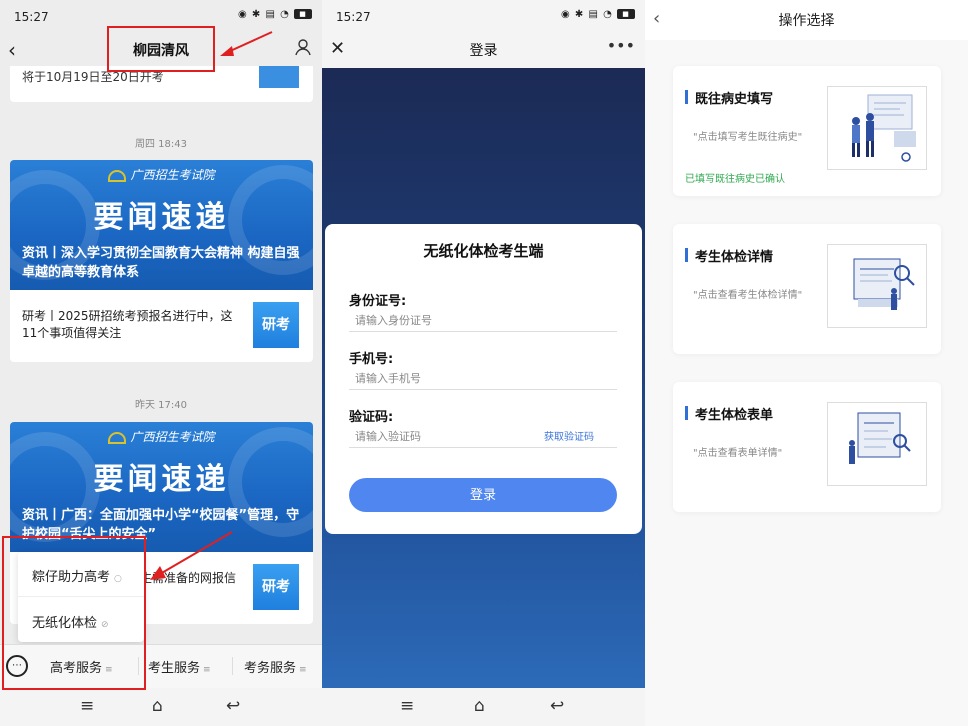  I want to click on status-bar: 15:27 ◉ ✱ ▤ ◔ ■, so click(483, 17).